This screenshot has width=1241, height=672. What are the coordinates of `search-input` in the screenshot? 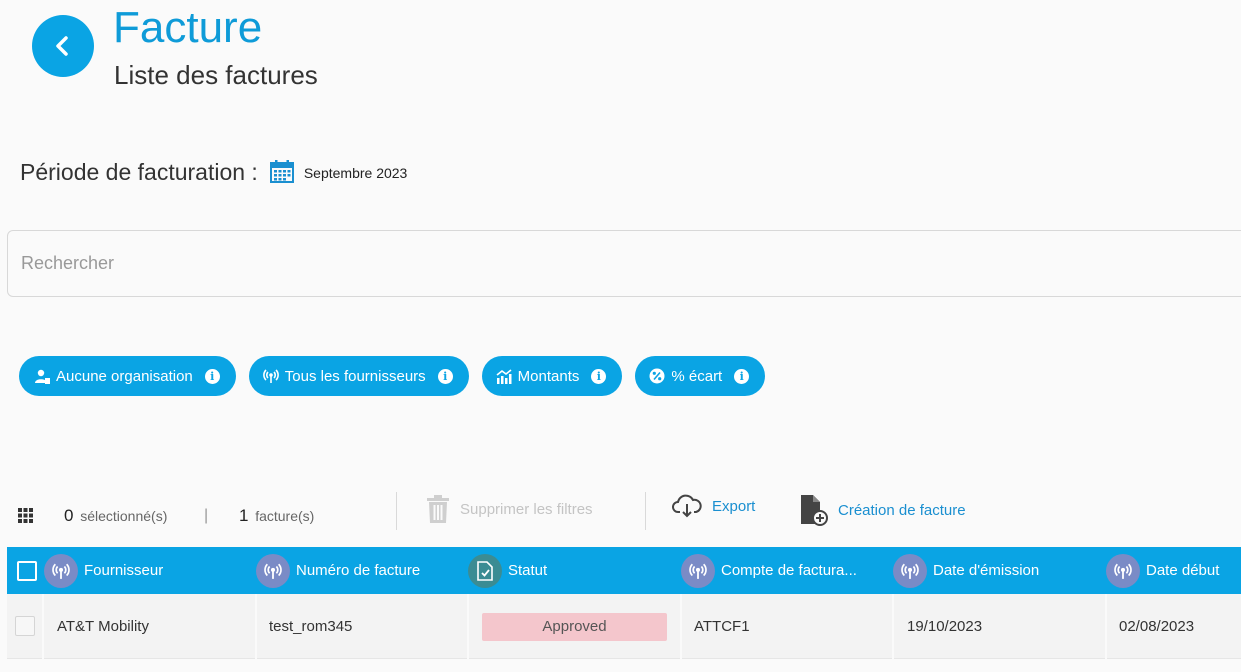 It's located at (624, 263).